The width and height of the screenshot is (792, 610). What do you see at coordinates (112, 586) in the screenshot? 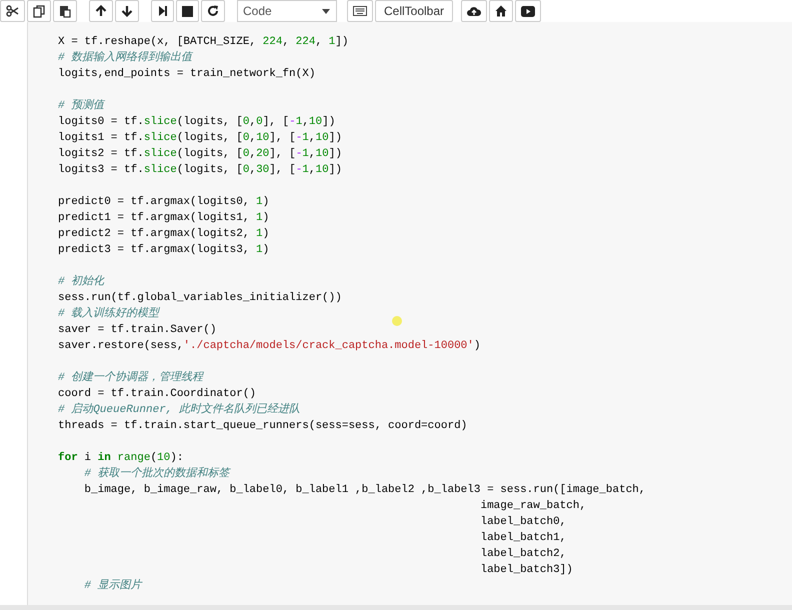
I see `code-comment: # 显示图片` at bounding box center [112, 586].